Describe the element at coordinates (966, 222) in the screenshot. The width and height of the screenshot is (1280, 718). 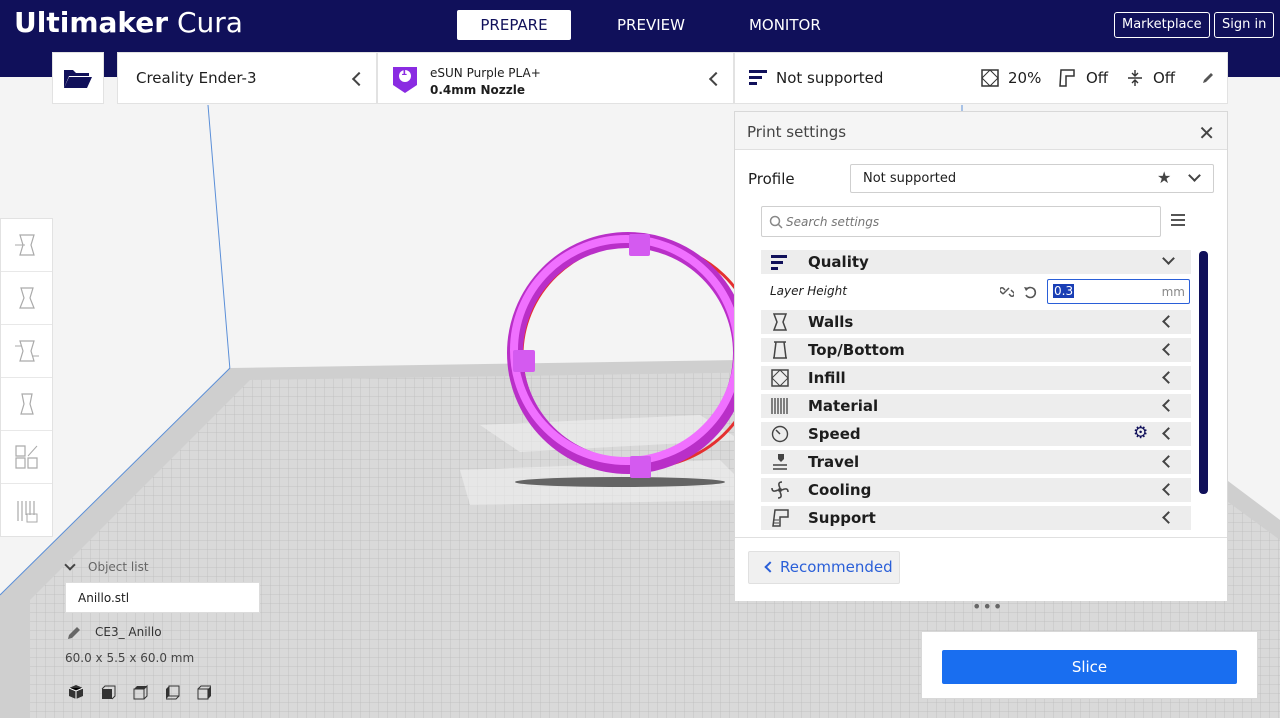
I see `search-input` at that location.